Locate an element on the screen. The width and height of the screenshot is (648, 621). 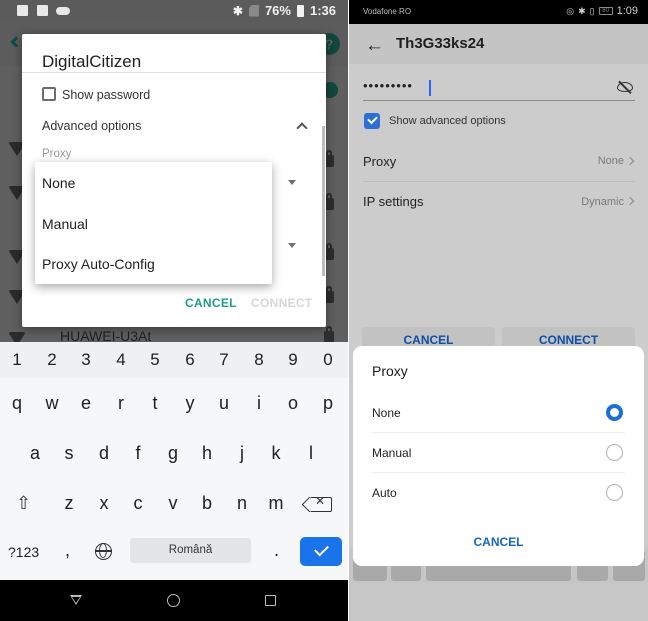
dialog-title: DigitalCitizen is located at coordinates (92, 61).